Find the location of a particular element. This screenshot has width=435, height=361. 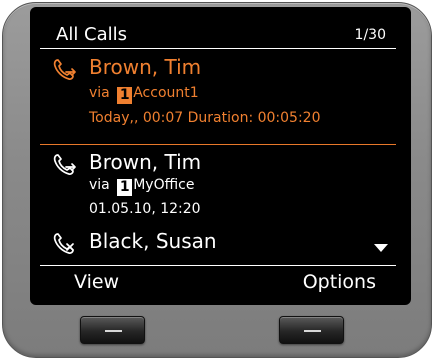

scroll-down-icon is located at coordinates (381, 248).